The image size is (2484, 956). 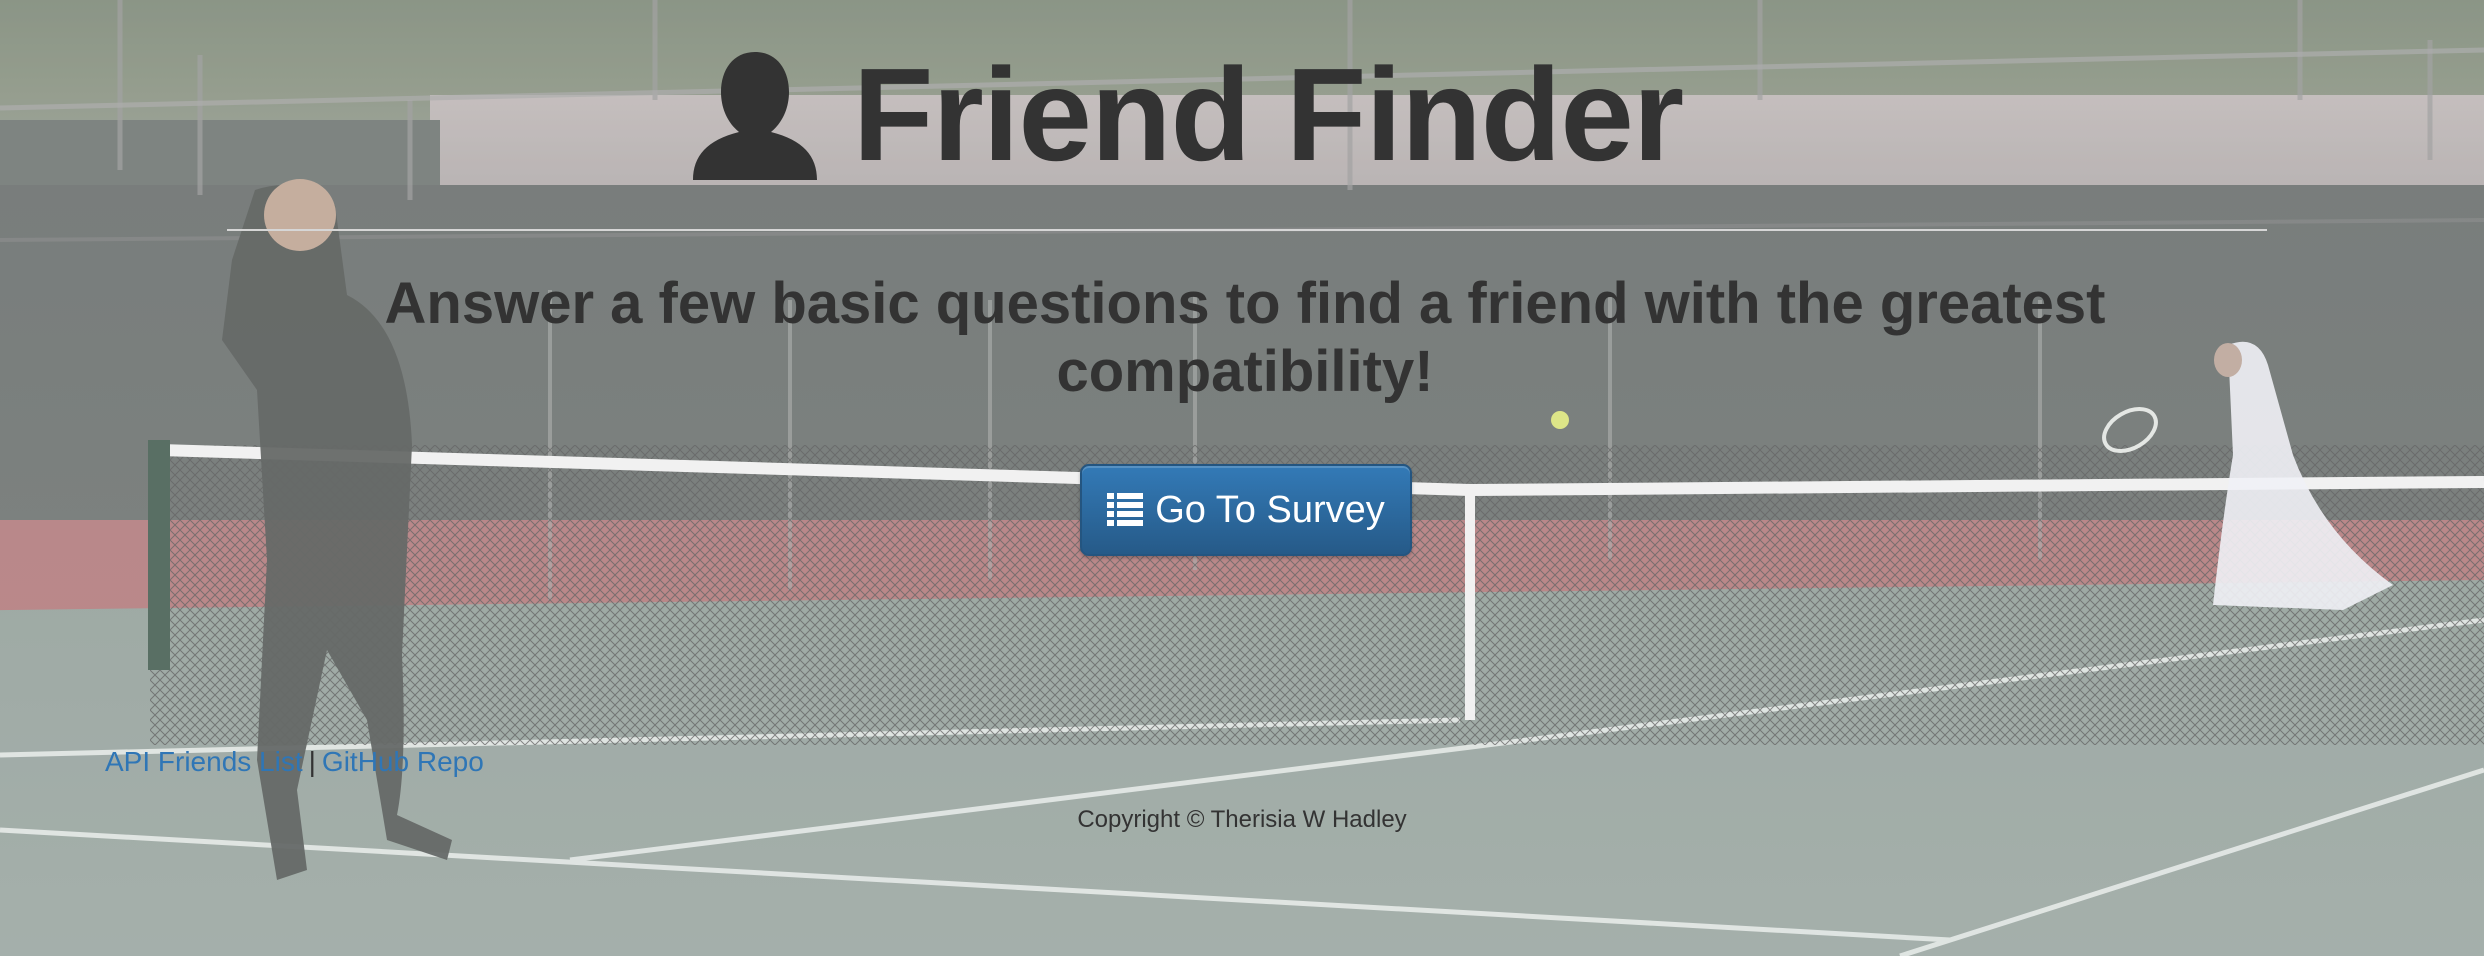 What do you see at coordinates (1242, 819) in the screenshot?
I see `copyright-text: Copyright © Therisia W Hadley` at bounding box center [1242, 819].